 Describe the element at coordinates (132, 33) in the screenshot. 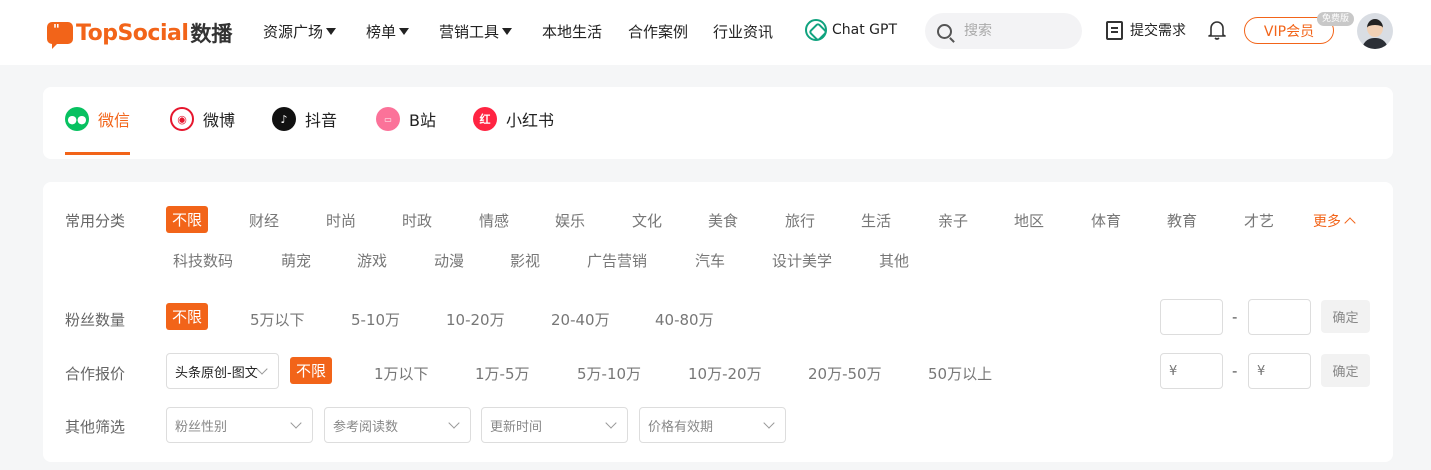

I see `logo-text: TopSocial` at that location.